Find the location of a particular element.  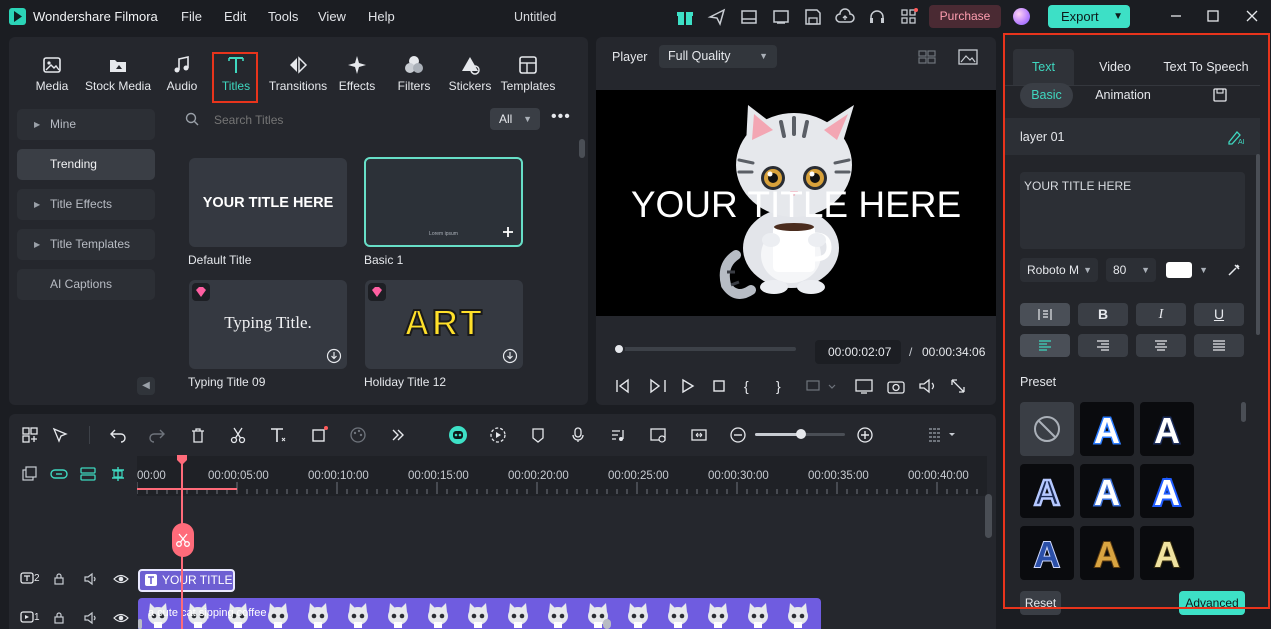

preview-title-text: YOUR TITLE HERE is located at coordinates (796, 205).